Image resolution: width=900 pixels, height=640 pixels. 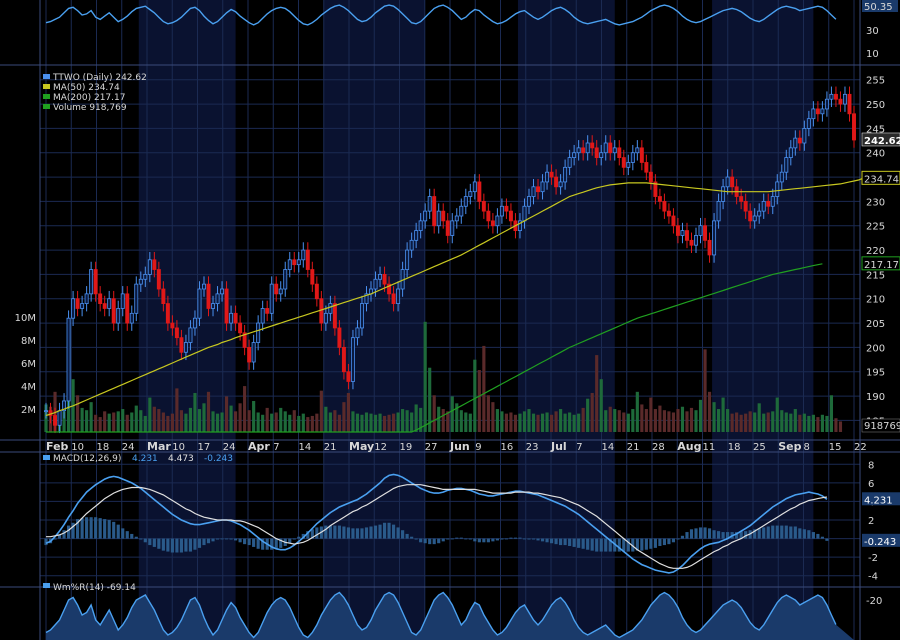 What do you see at coordinates (478, 447) in the screenshot?
I see `x-tick-label: 9` at bounding box center [478, 447].